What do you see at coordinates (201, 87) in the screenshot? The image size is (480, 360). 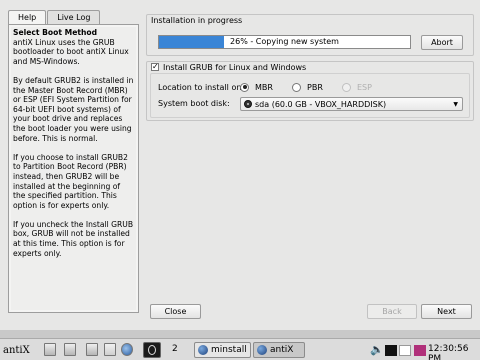 I see `location-label: Location to install on:` at bounding box center [201, 87].